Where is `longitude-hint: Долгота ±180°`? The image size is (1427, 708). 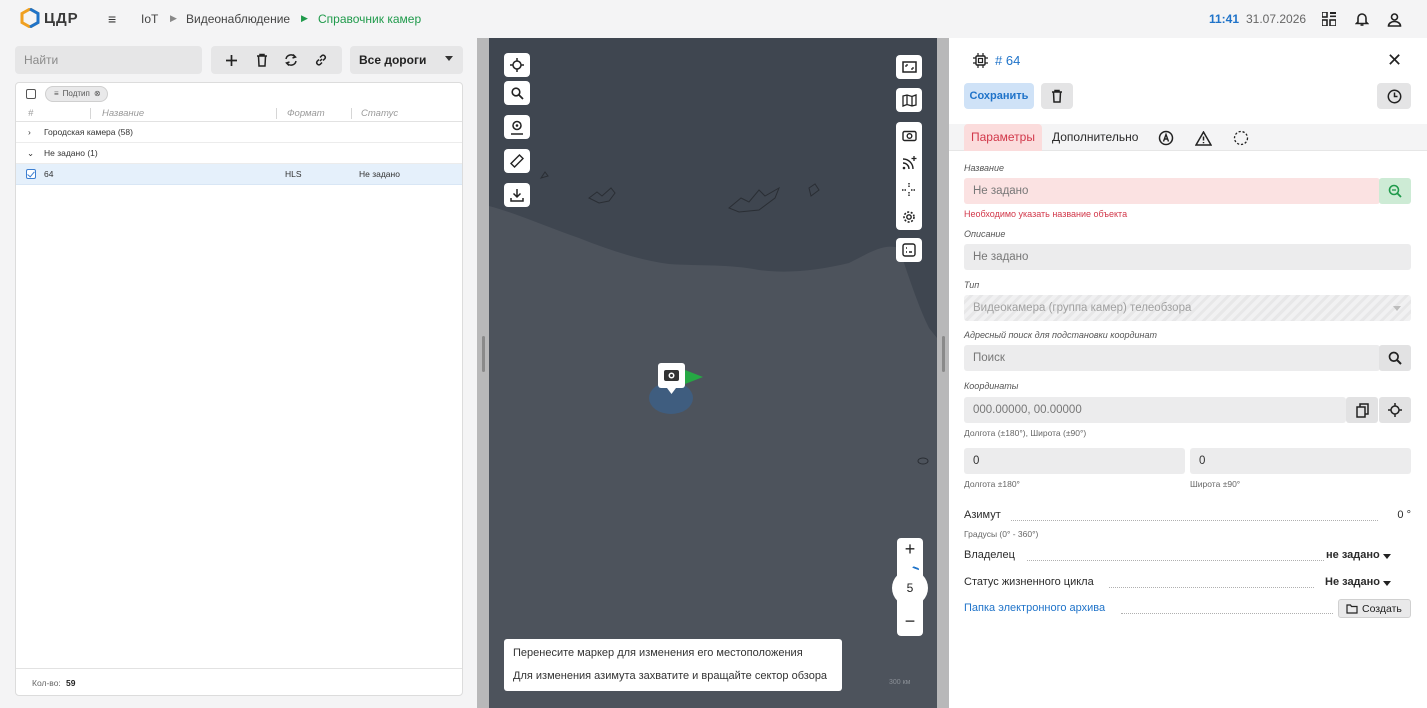
longitude-hint: Долгота ±180° is located at coordinates (992, 484).